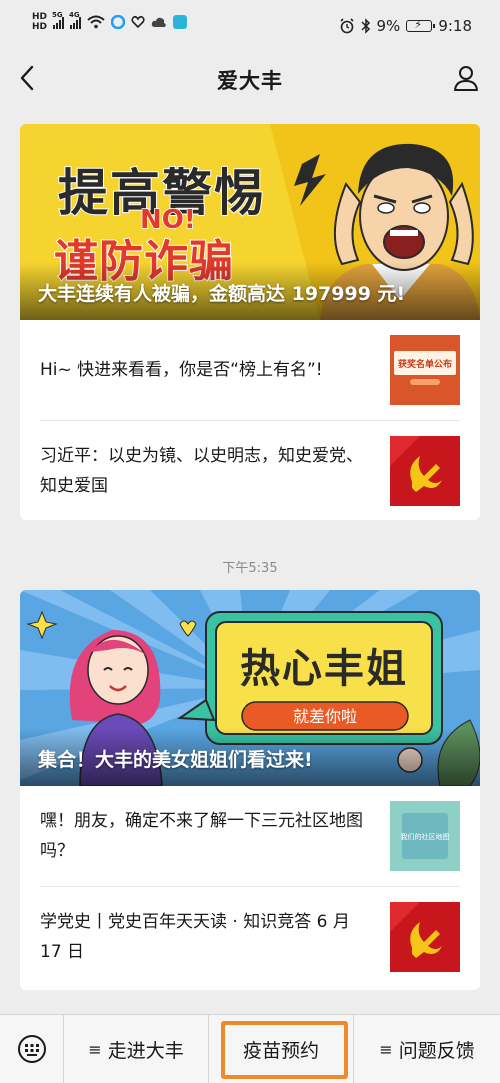  I want to click on nav-bar: 爱大丰, so click(250, 79).